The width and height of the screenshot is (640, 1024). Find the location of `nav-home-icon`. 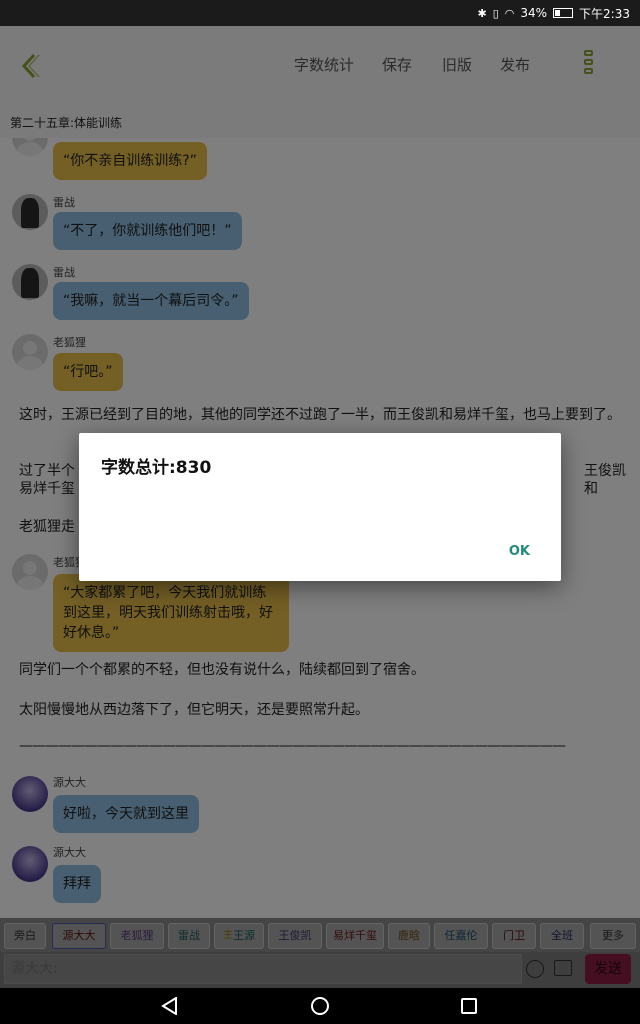

nav-home-icon is located at coordinates (320, 1006).